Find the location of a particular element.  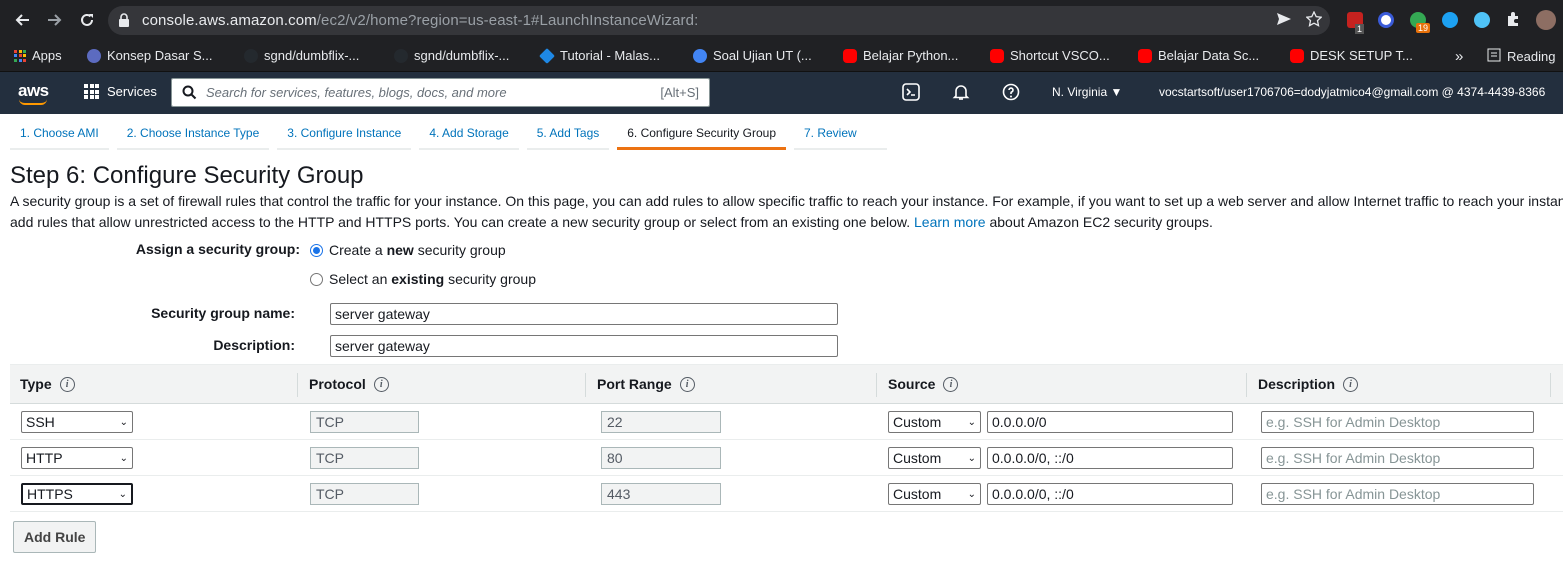

globe-icon is located at coordinates (700, 55).